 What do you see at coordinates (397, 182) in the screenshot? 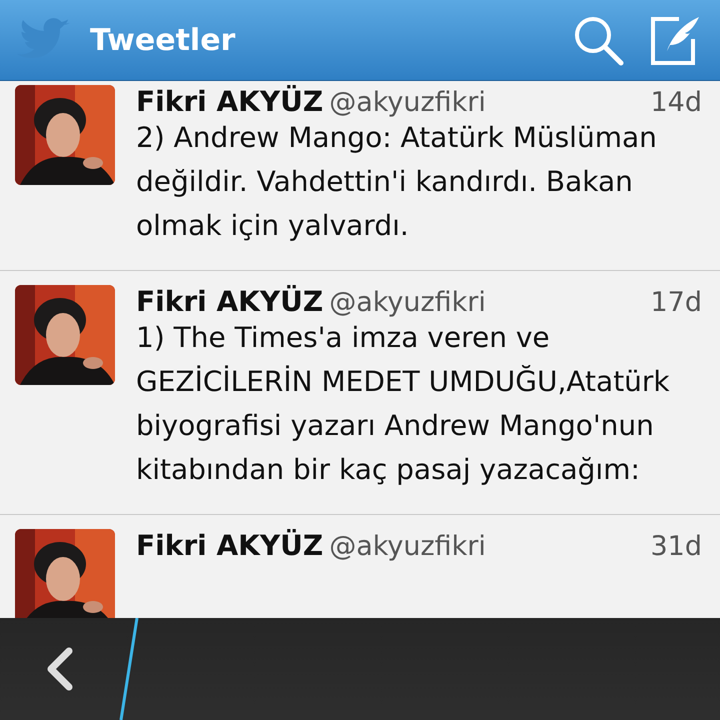
I see `tweet-text: 2) Andrew Mango: Atatürk Müslüman değildir. Vahdettin'i kandırdı. Bakan olmak için yalvardı.` at bounding box center [397, 182].